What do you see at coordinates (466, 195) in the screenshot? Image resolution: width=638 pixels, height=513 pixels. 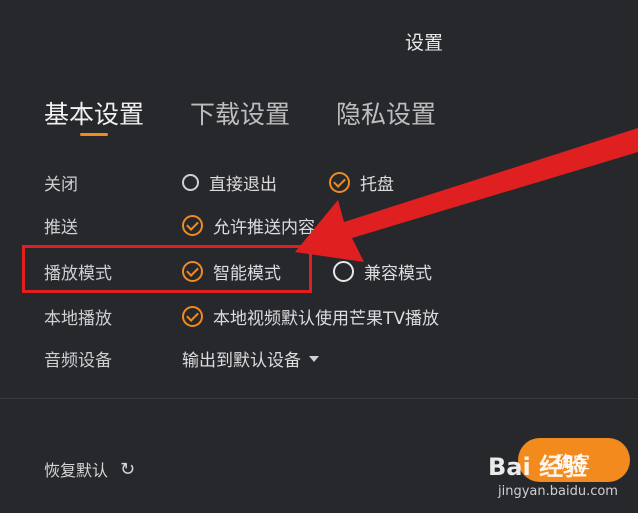 I see `annotation-arrow-icon` at bounding box center [466, 195].